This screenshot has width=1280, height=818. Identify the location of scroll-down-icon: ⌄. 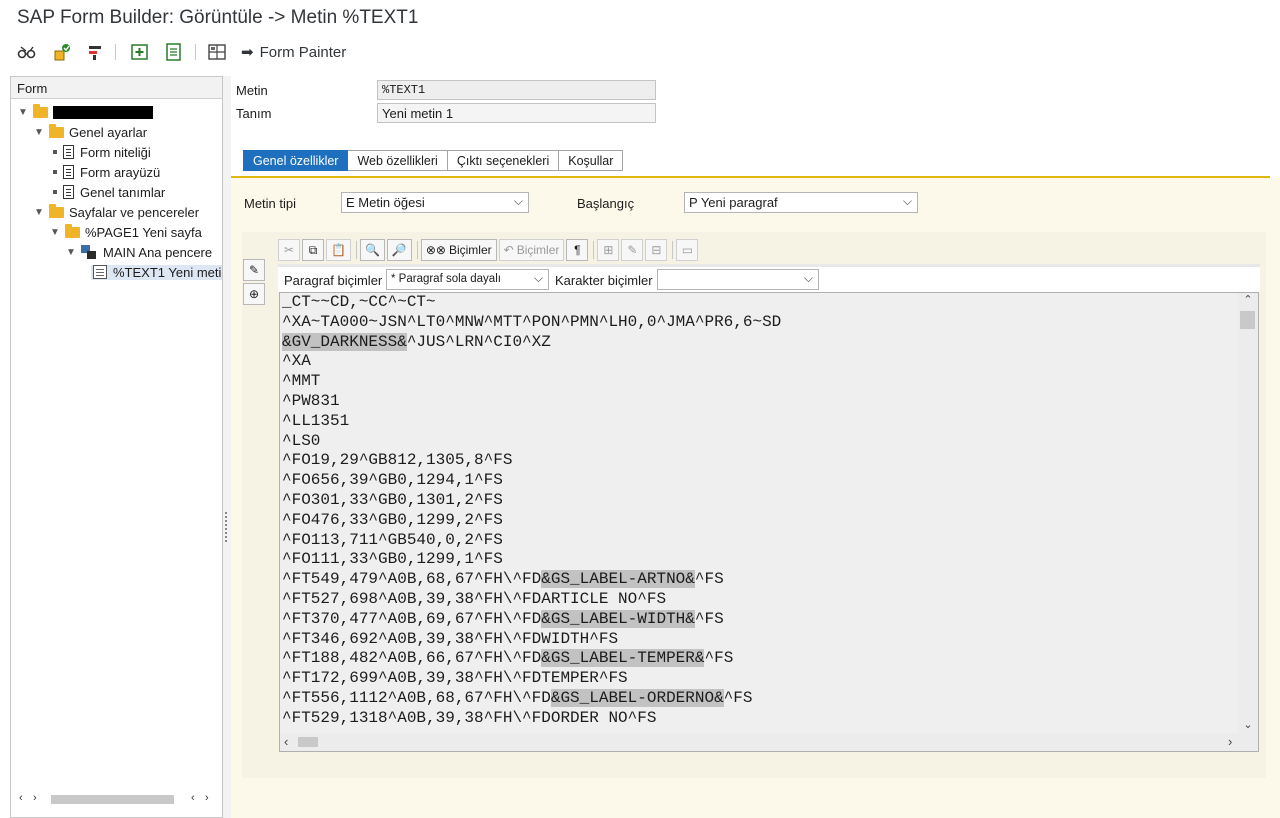
(1248, 724).